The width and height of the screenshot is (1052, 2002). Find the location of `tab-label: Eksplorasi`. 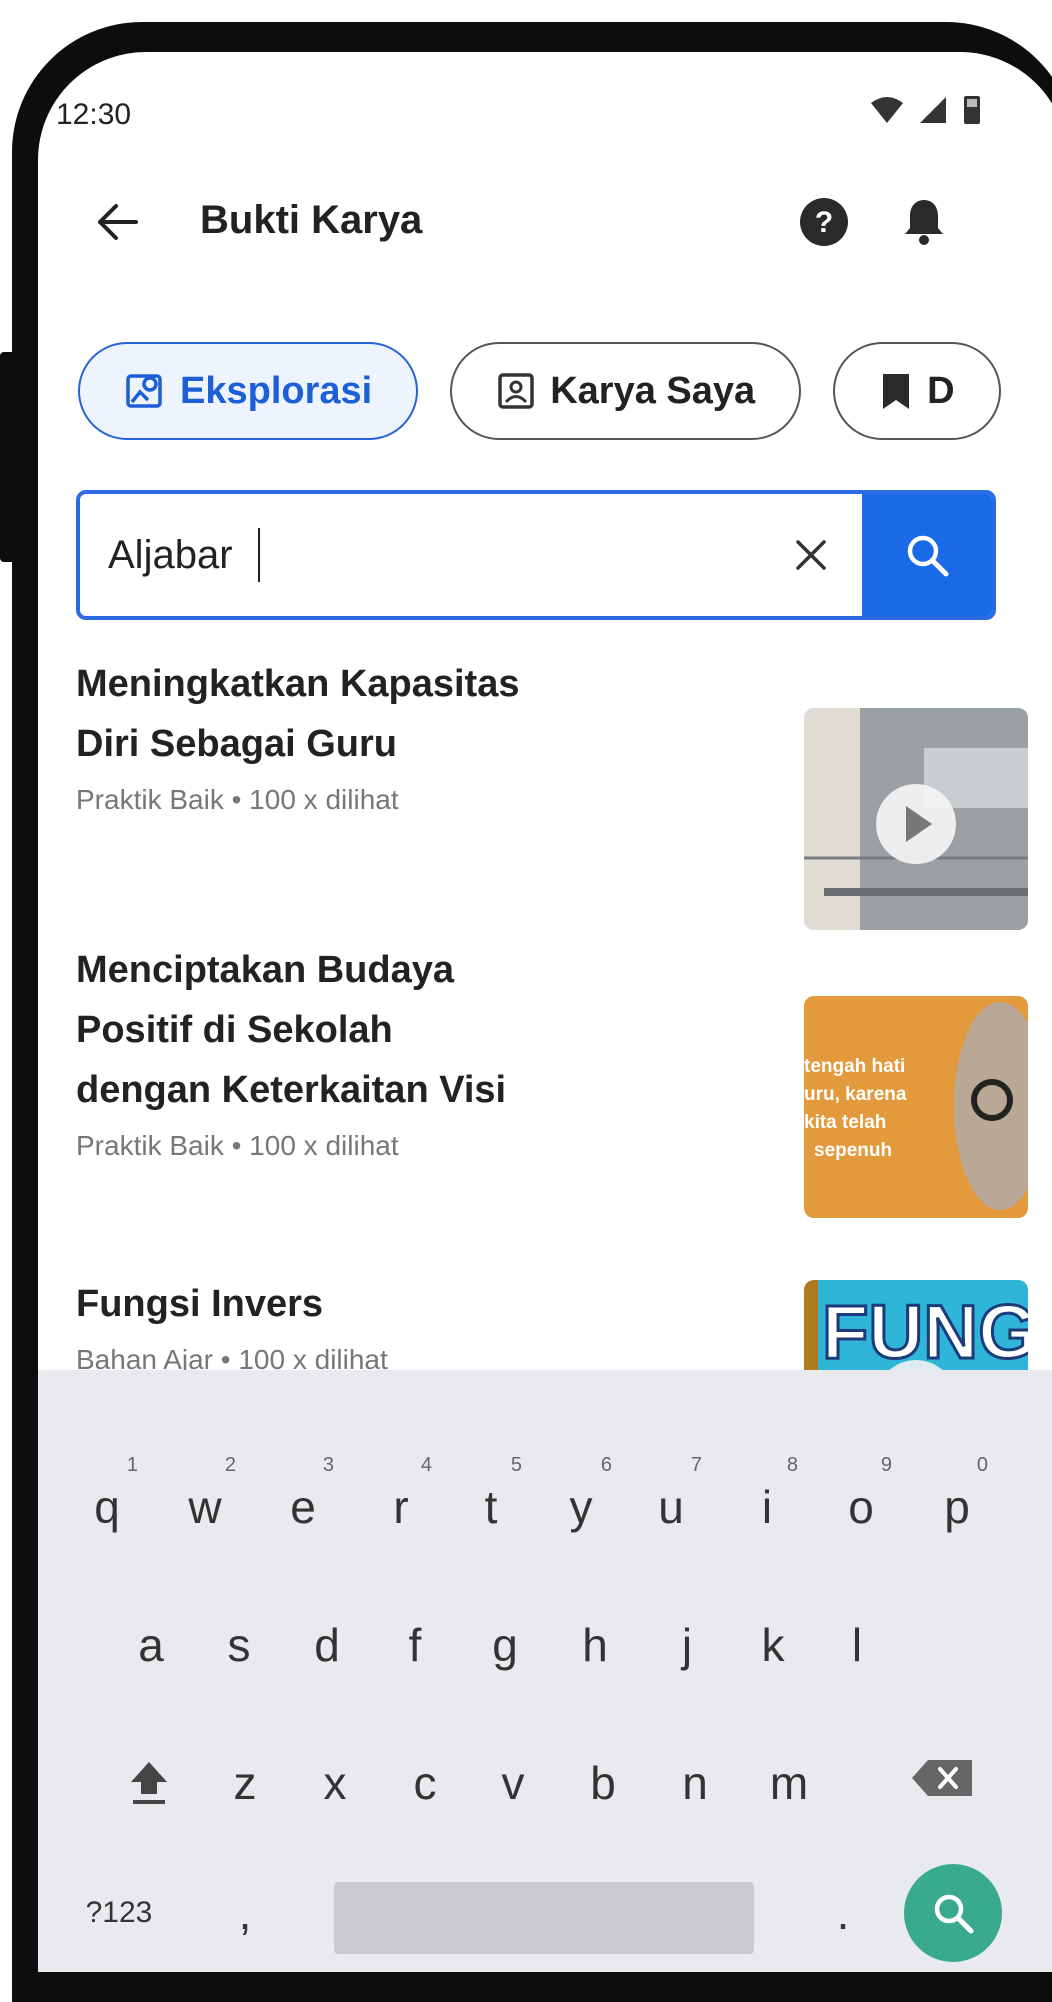

tab-label: Eksplorasi is located at coordinates (276, 390).